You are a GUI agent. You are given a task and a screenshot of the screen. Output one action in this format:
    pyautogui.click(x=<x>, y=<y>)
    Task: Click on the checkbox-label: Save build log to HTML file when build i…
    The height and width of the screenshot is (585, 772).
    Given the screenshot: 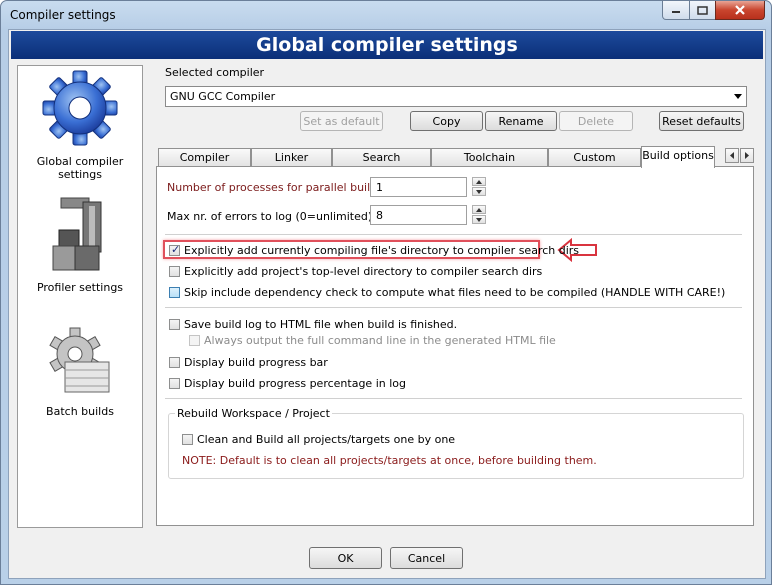 What is the action you would take?
    pyautogui.click(x=321, y=324)
    